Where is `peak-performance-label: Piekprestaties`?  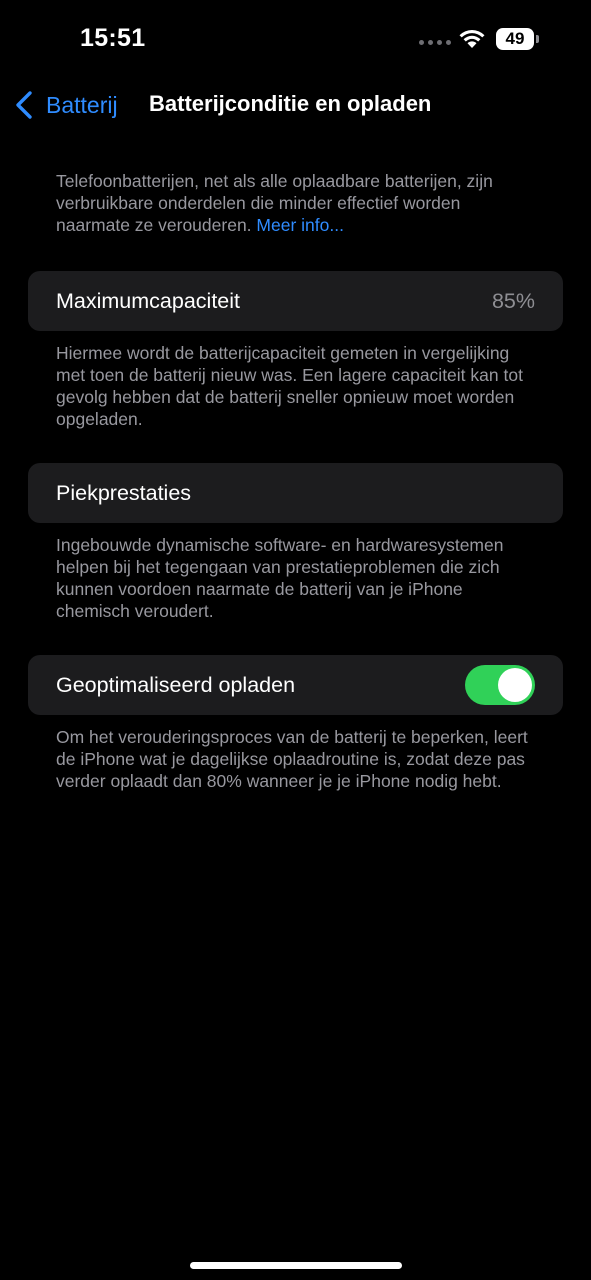 peak-performance-label: Piekprestaties is located at coordinates (124, 493).